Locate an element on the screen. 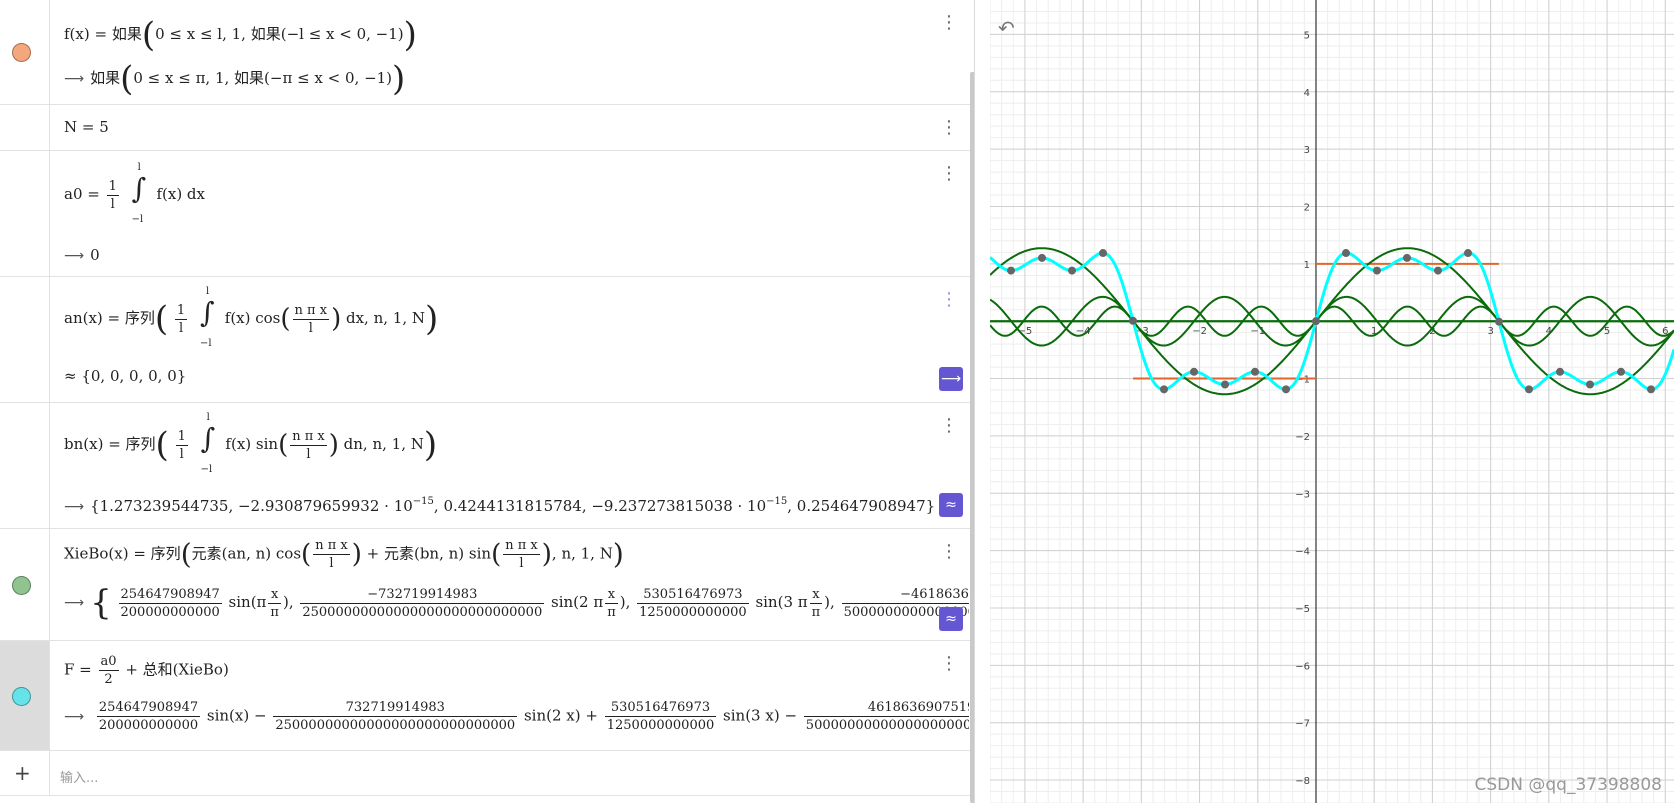  def-head: f(x) = 如果 is located at coordinates (103, 34).